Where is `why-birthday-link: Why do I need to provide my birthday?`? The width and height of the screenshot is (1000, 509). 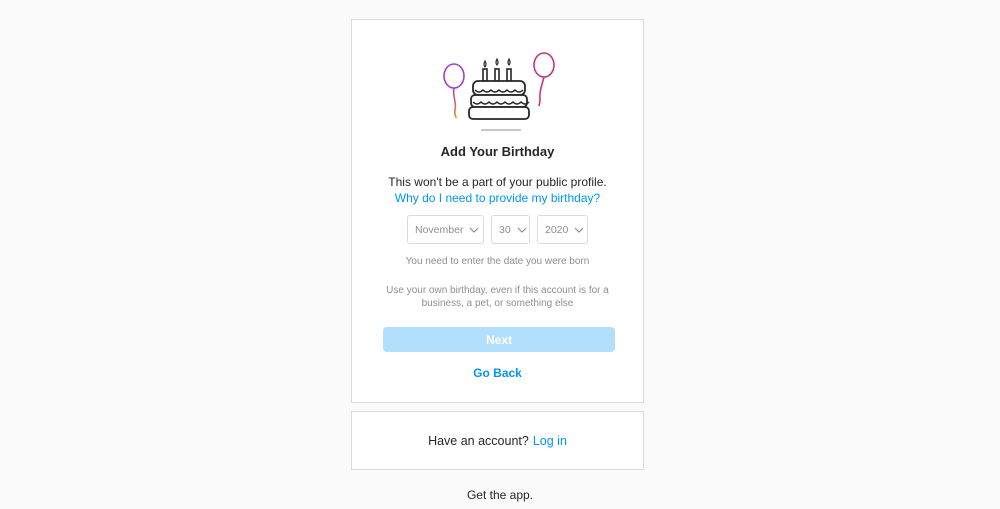
why-birthday-link: Why do I need to provide my birthday? is located at coordinates (497, 198).